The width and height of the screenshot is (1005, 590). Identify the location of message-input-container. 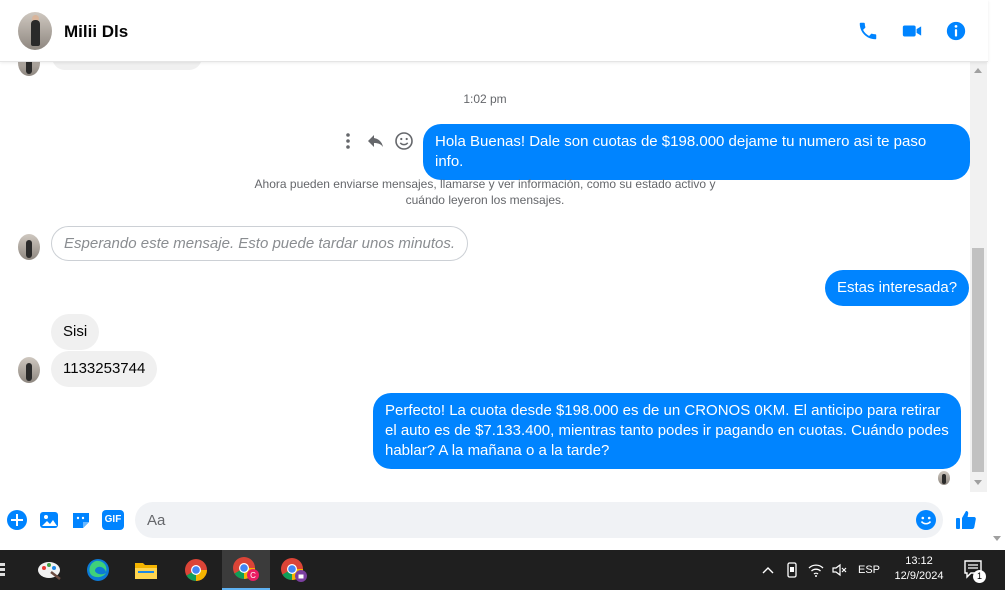
(539, 520).